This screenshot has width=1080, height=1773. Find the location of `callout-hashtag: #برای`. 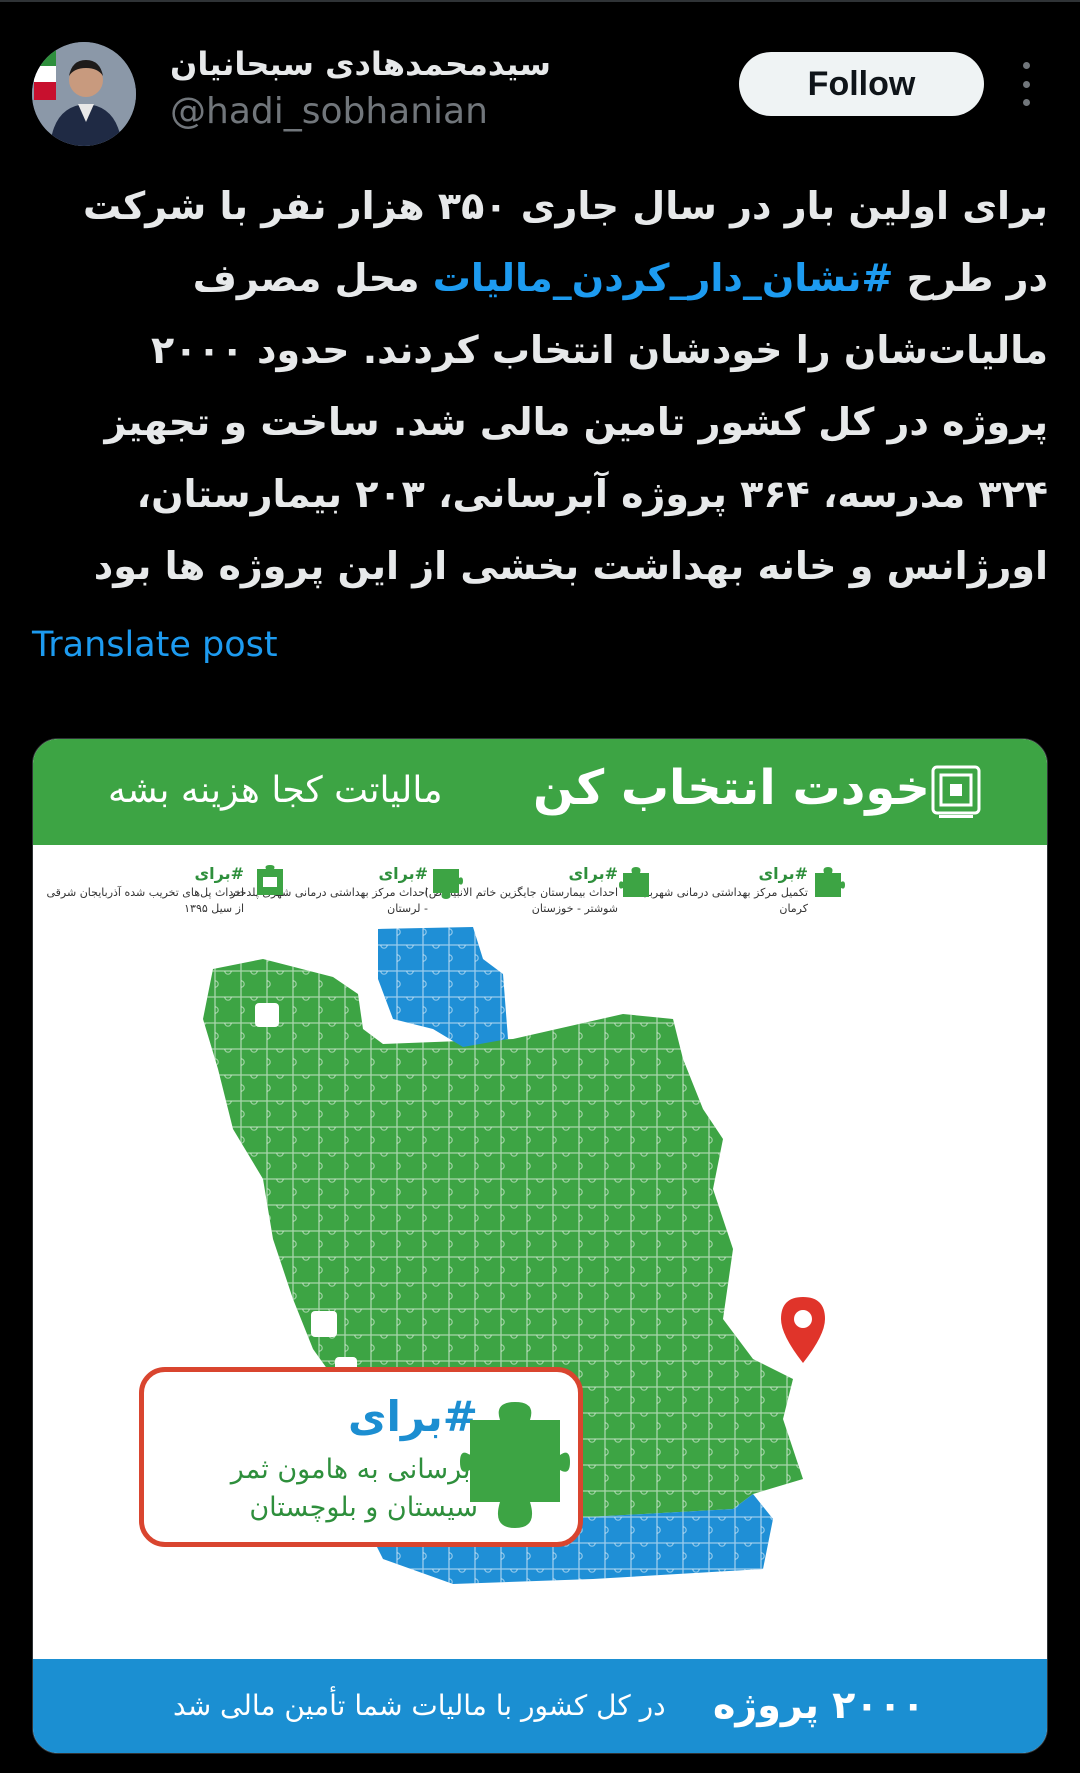

callout-hashtag: #برای is located at coordinates (413, 1416).